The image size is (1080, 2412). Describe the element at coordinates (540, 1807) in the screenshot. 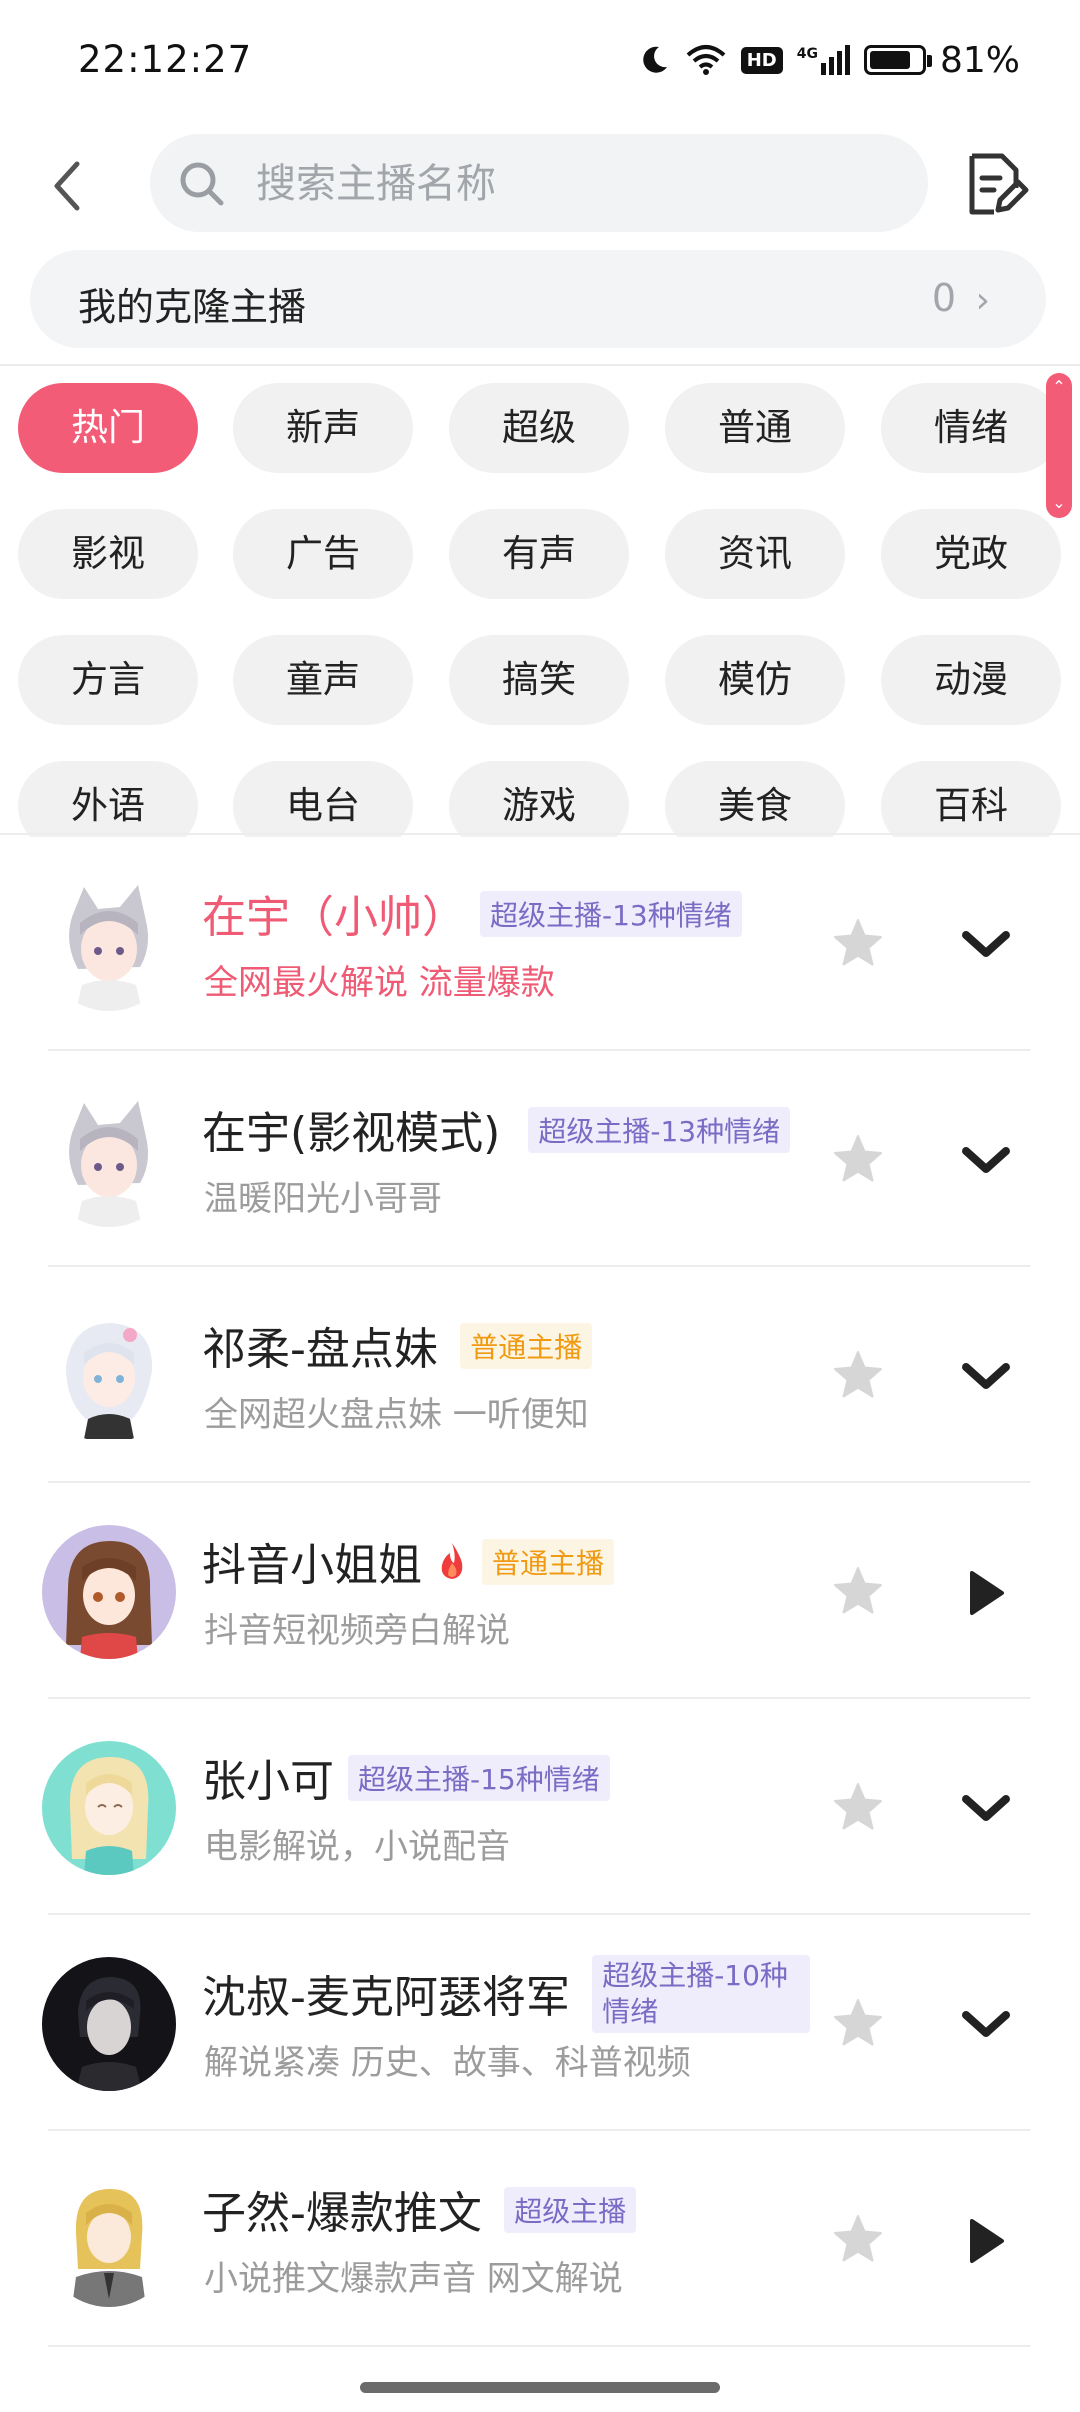

I see `anchor-row: 张小可 超级主播-15种情绪电影解说，小说配音` at that location.